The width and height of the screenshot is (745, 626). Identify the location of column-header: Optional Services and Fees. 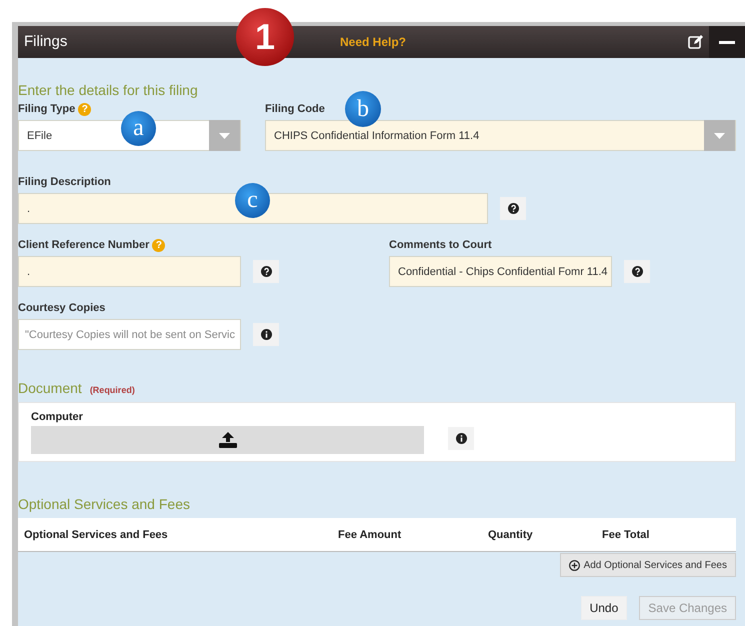
(96, 534).